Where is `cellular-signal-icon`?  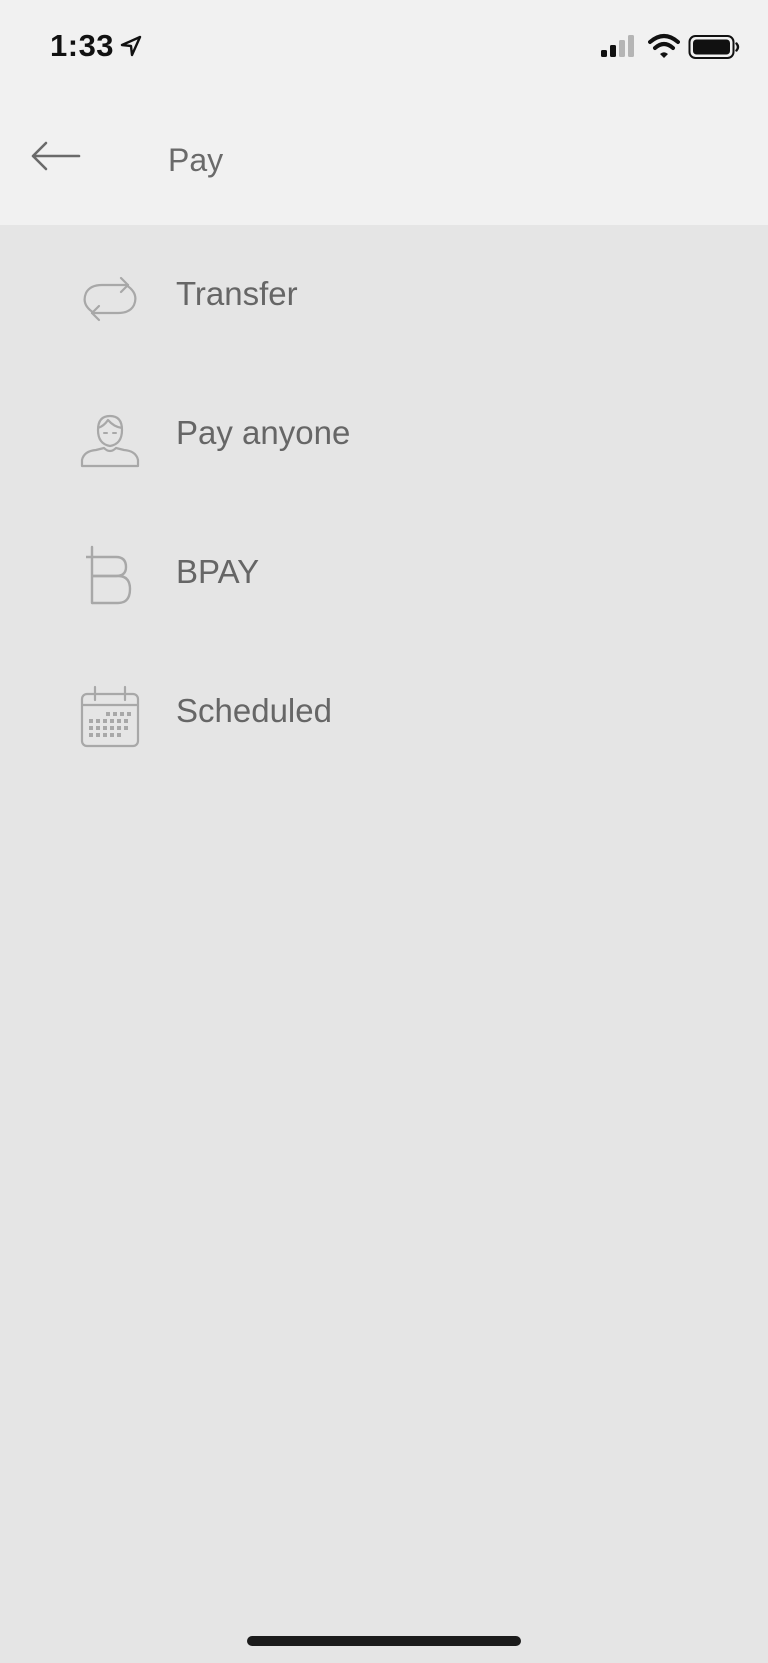
cellular-signal-icon is located at coordinates (617, 46).